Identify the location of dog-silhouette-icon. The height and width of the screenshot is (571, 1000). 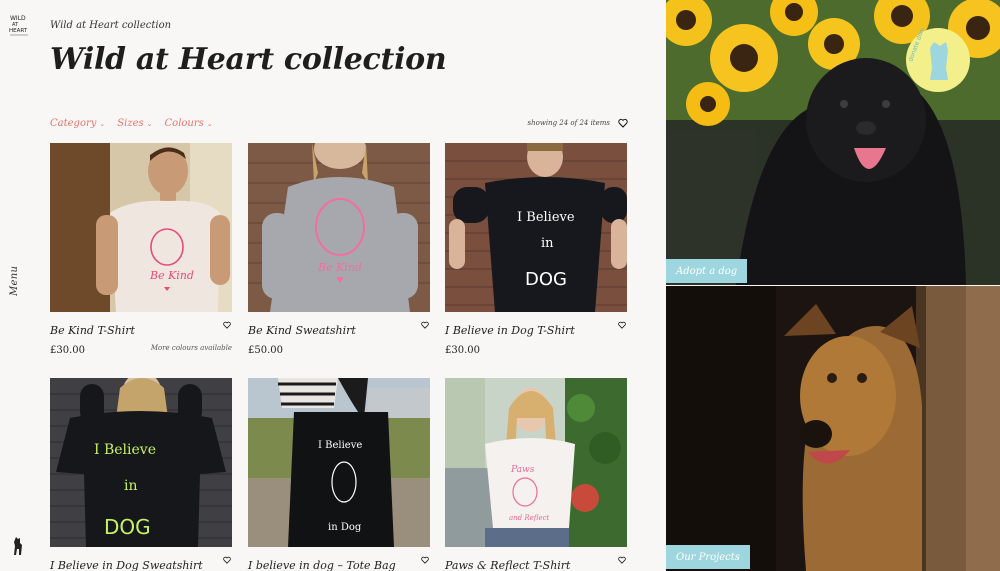
(18, 546).